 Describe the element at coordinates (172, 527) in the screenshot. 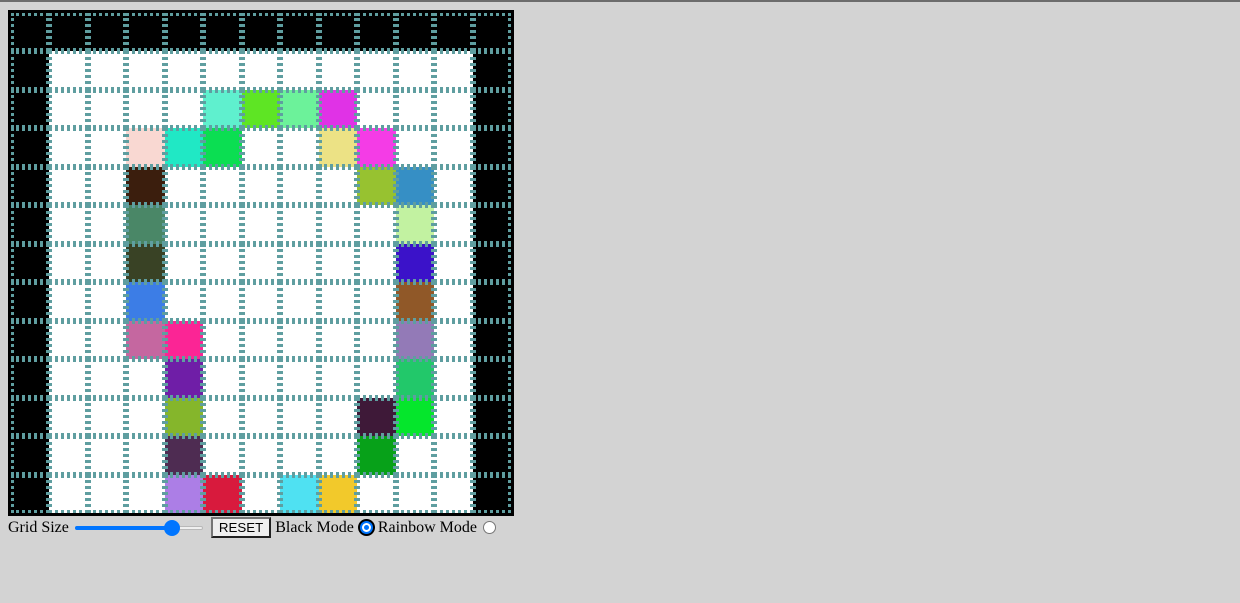

I see `slider-thumb` at that location.